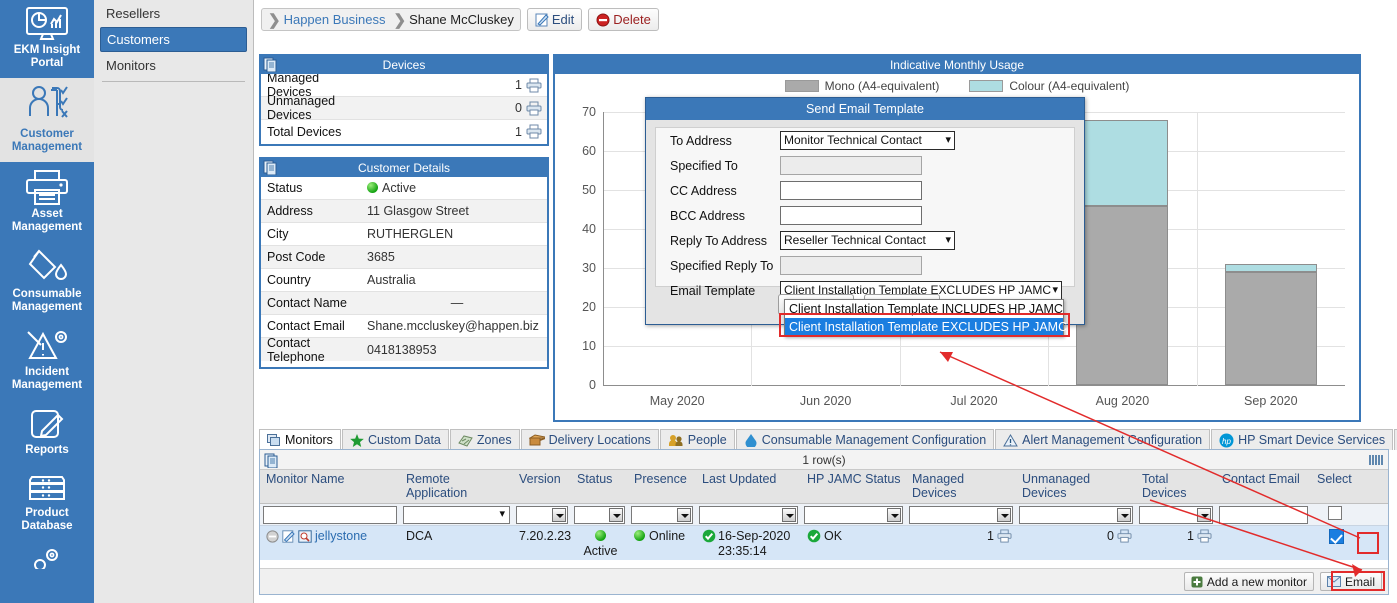  Describe the element at coordinates (173, 65) in the screenshot. I see `sidebar-item-monitors: Monitors` at that location.